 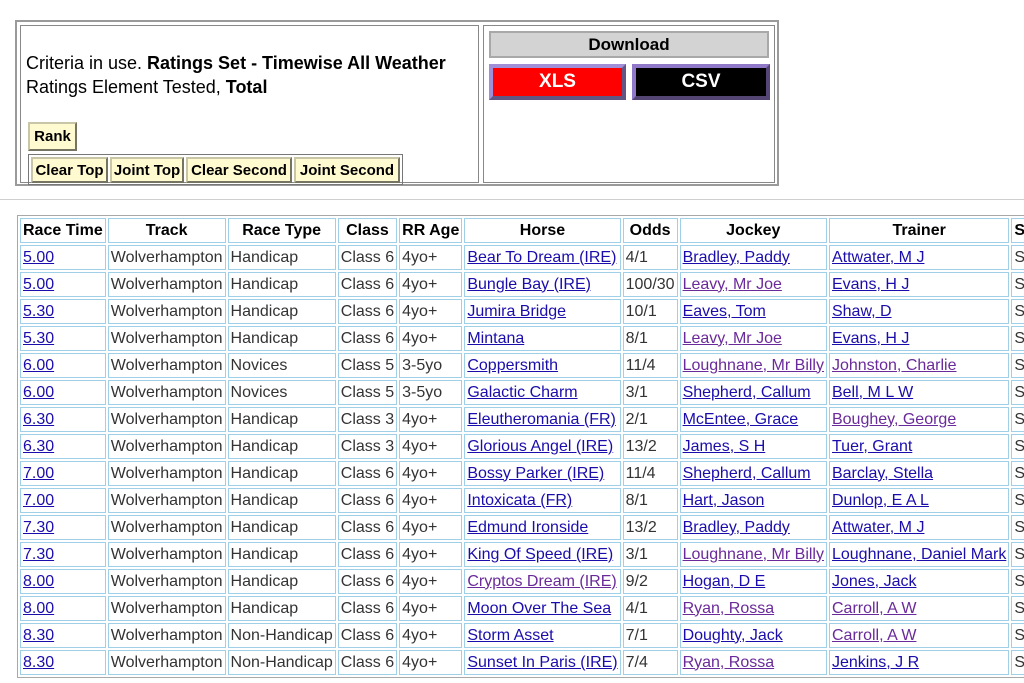 I want to click on trainer-cell: Boughey, George, so click(x=919, y=419).